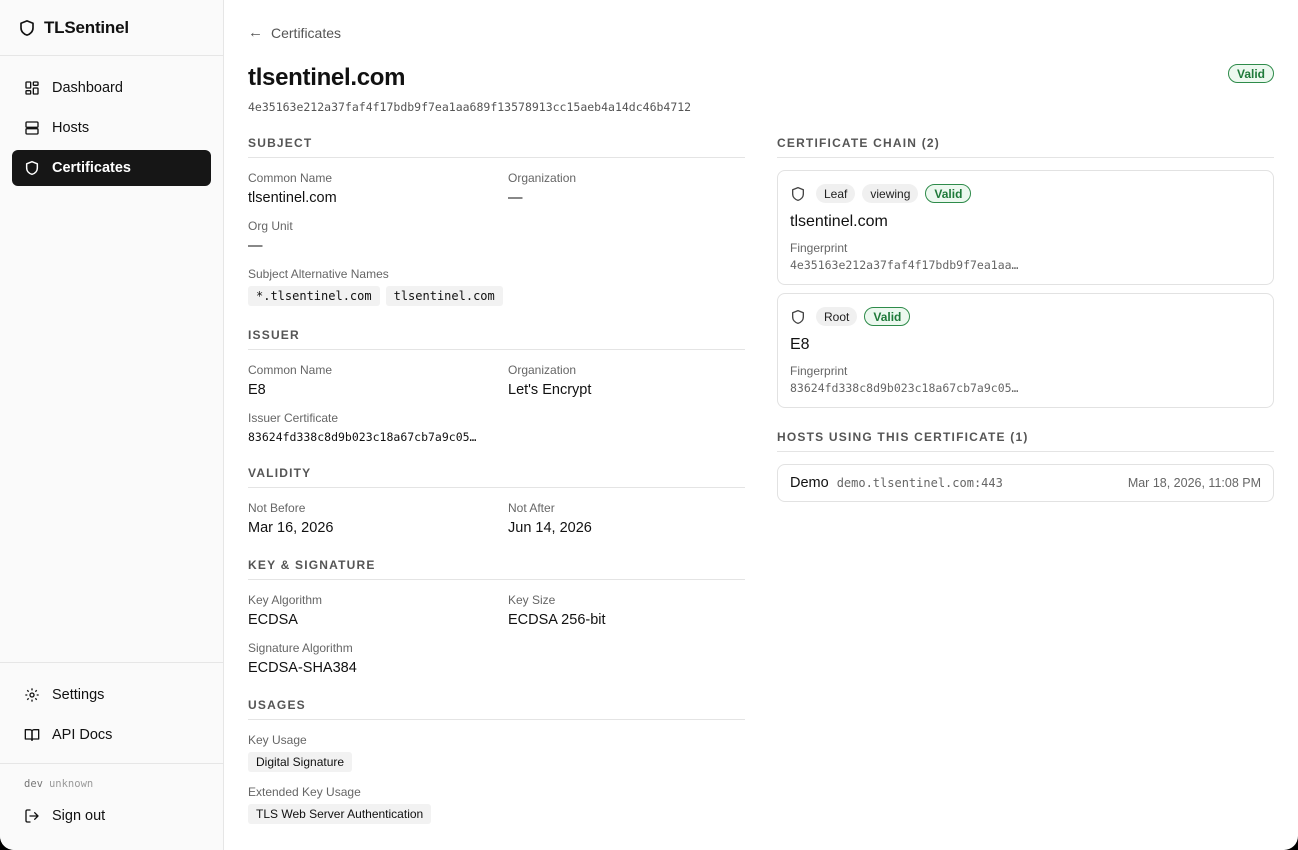 This screenshot has width=1298, height=850. What do you see at coordinates (111, 784) in the screenshot?
I see `version-info: dev unknown` at bounding box center [111, 784].